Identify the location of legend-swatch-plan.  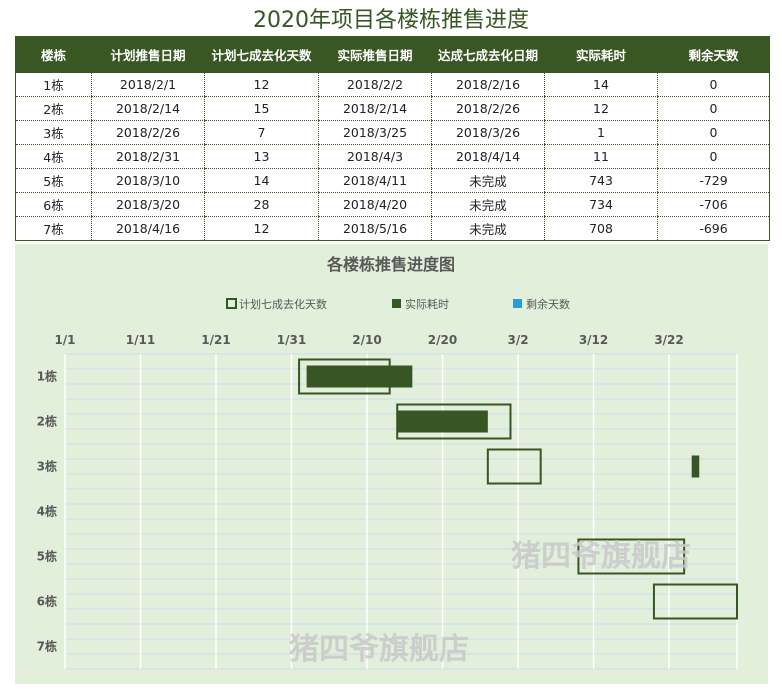
(231, 303).